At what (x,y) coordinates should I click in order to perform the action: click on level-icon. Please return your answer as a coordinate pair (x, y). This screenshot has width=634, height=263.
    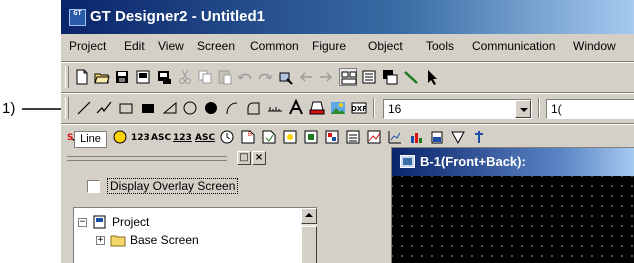
    Looking at the image, I should click on (437, 137).